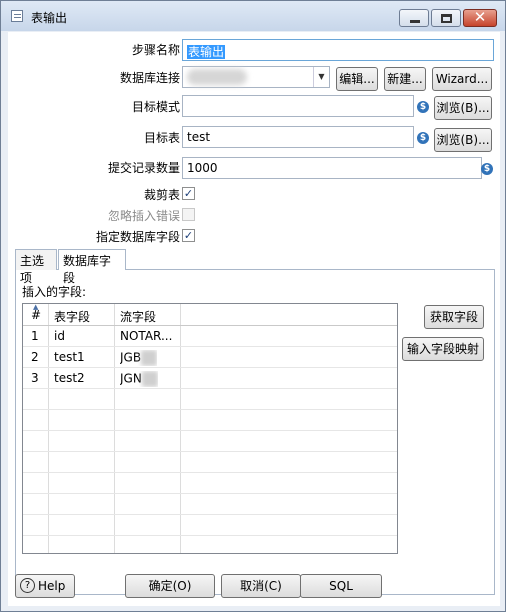  I want to click on truncate-checkbox: ✓, so click(188, 193).